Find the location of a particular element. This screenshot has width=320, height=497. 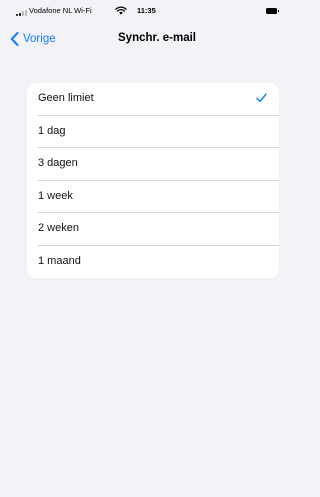

option-label: 2 weken is located at coordinates (58, 228).